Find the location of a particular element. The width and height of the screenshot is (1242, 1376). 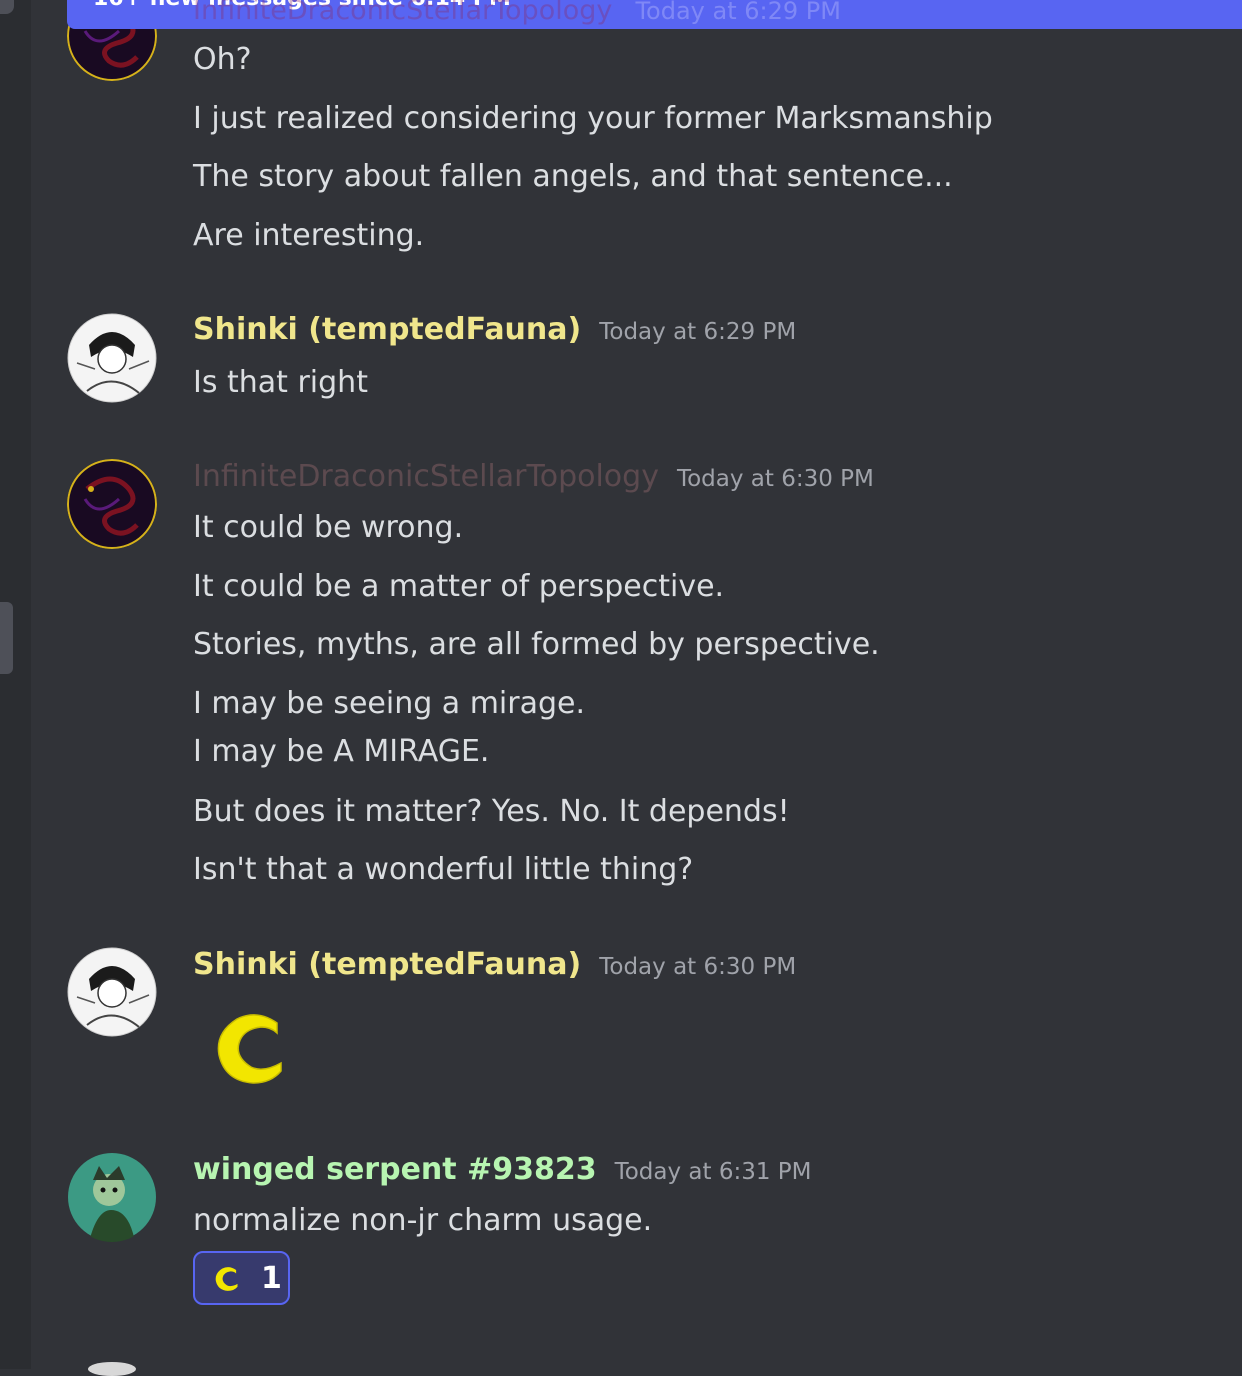

reaction-button: 1 is located at coordinates (241, 1278).